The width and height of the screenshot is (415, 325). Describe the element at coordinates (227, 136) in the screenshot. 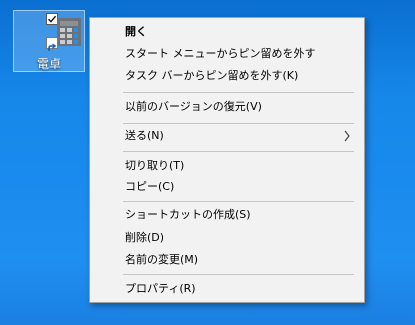

I see `menu-item-send-to: 送る(N)` at that location.